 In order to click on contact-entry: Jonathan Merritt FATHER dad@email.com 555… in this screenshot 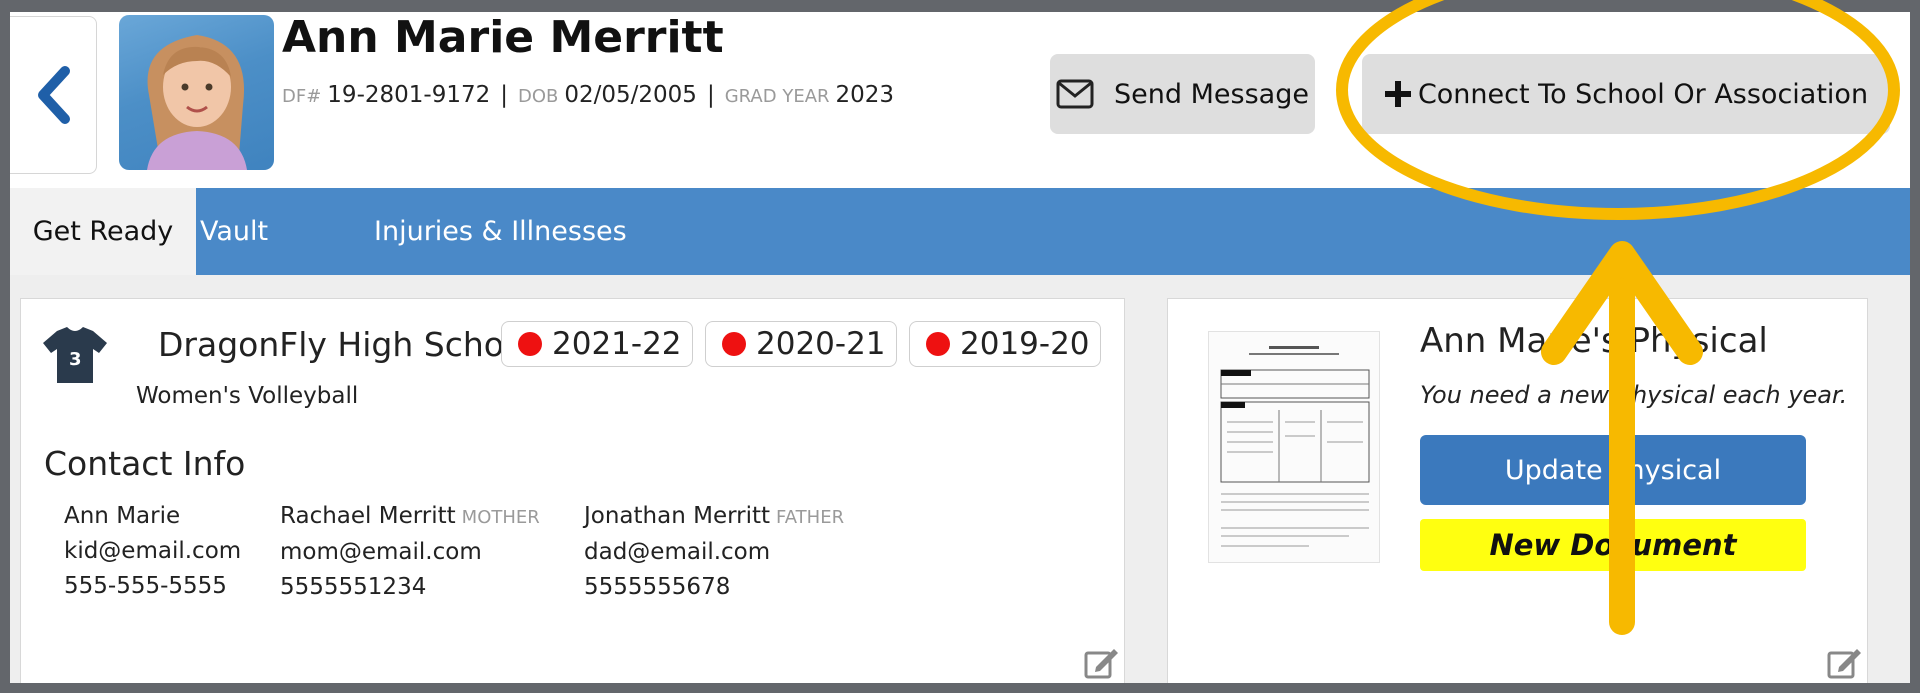, I will do `click(714, 552)`.